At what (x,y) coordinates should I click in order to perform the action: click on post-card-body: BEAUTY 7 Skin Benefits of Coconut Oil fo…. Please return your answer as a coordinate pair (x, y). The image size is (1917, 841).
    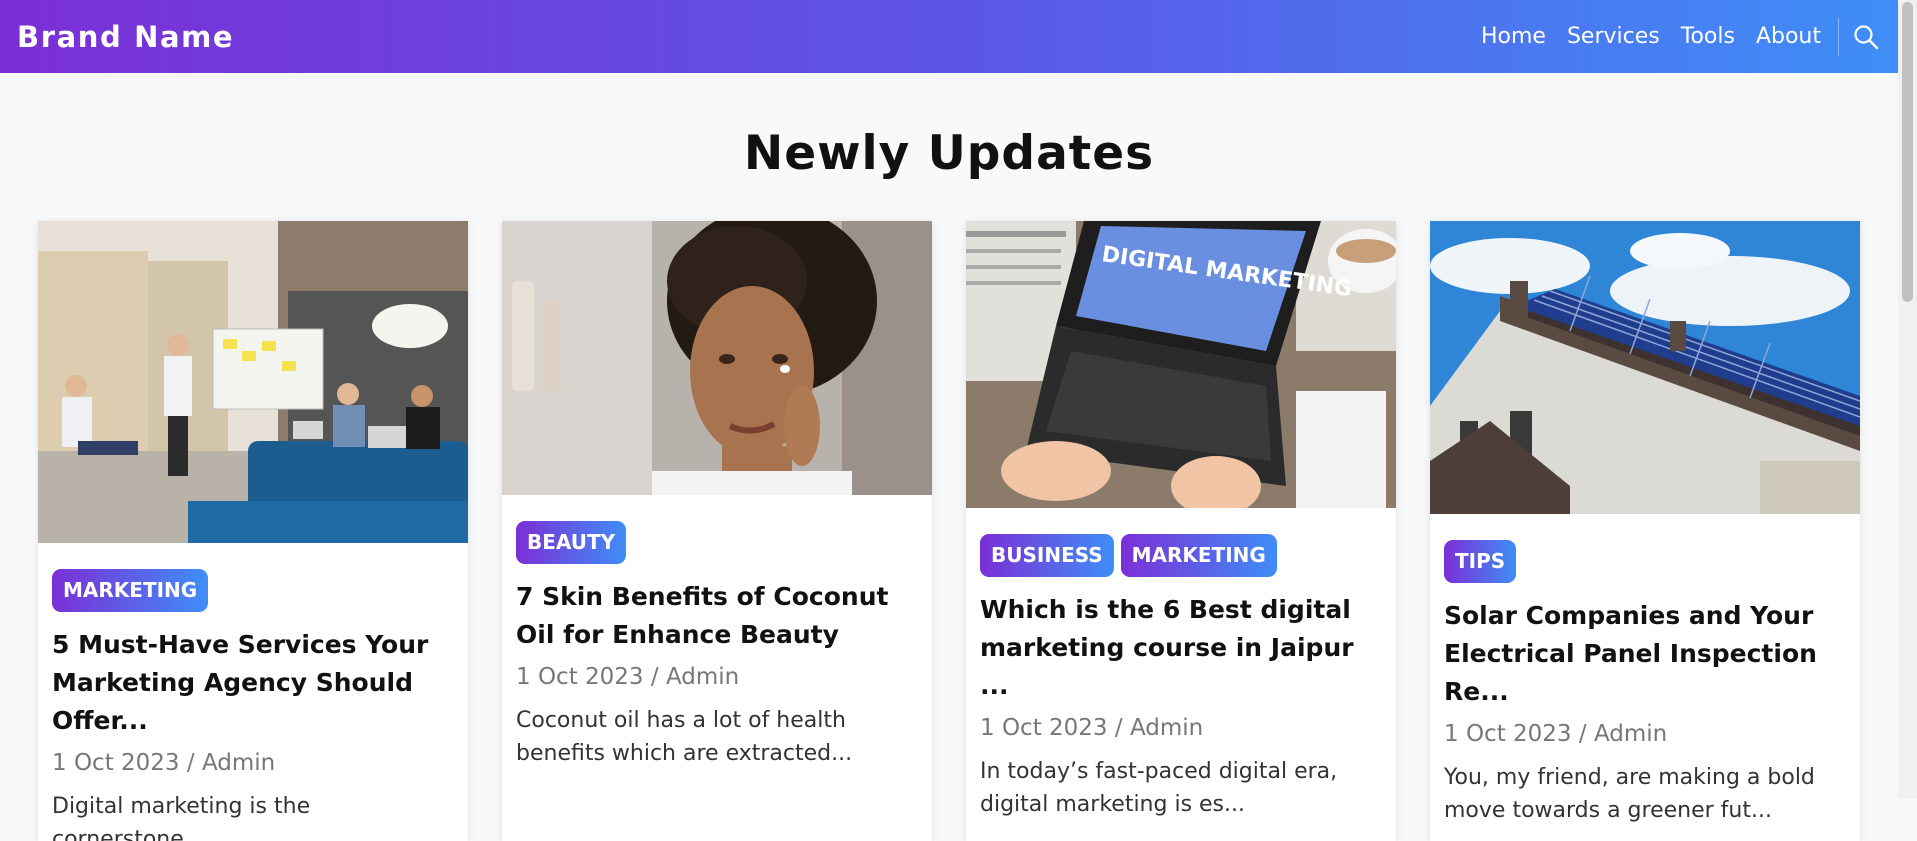
    Looking at the image, I should click on (717, 645).